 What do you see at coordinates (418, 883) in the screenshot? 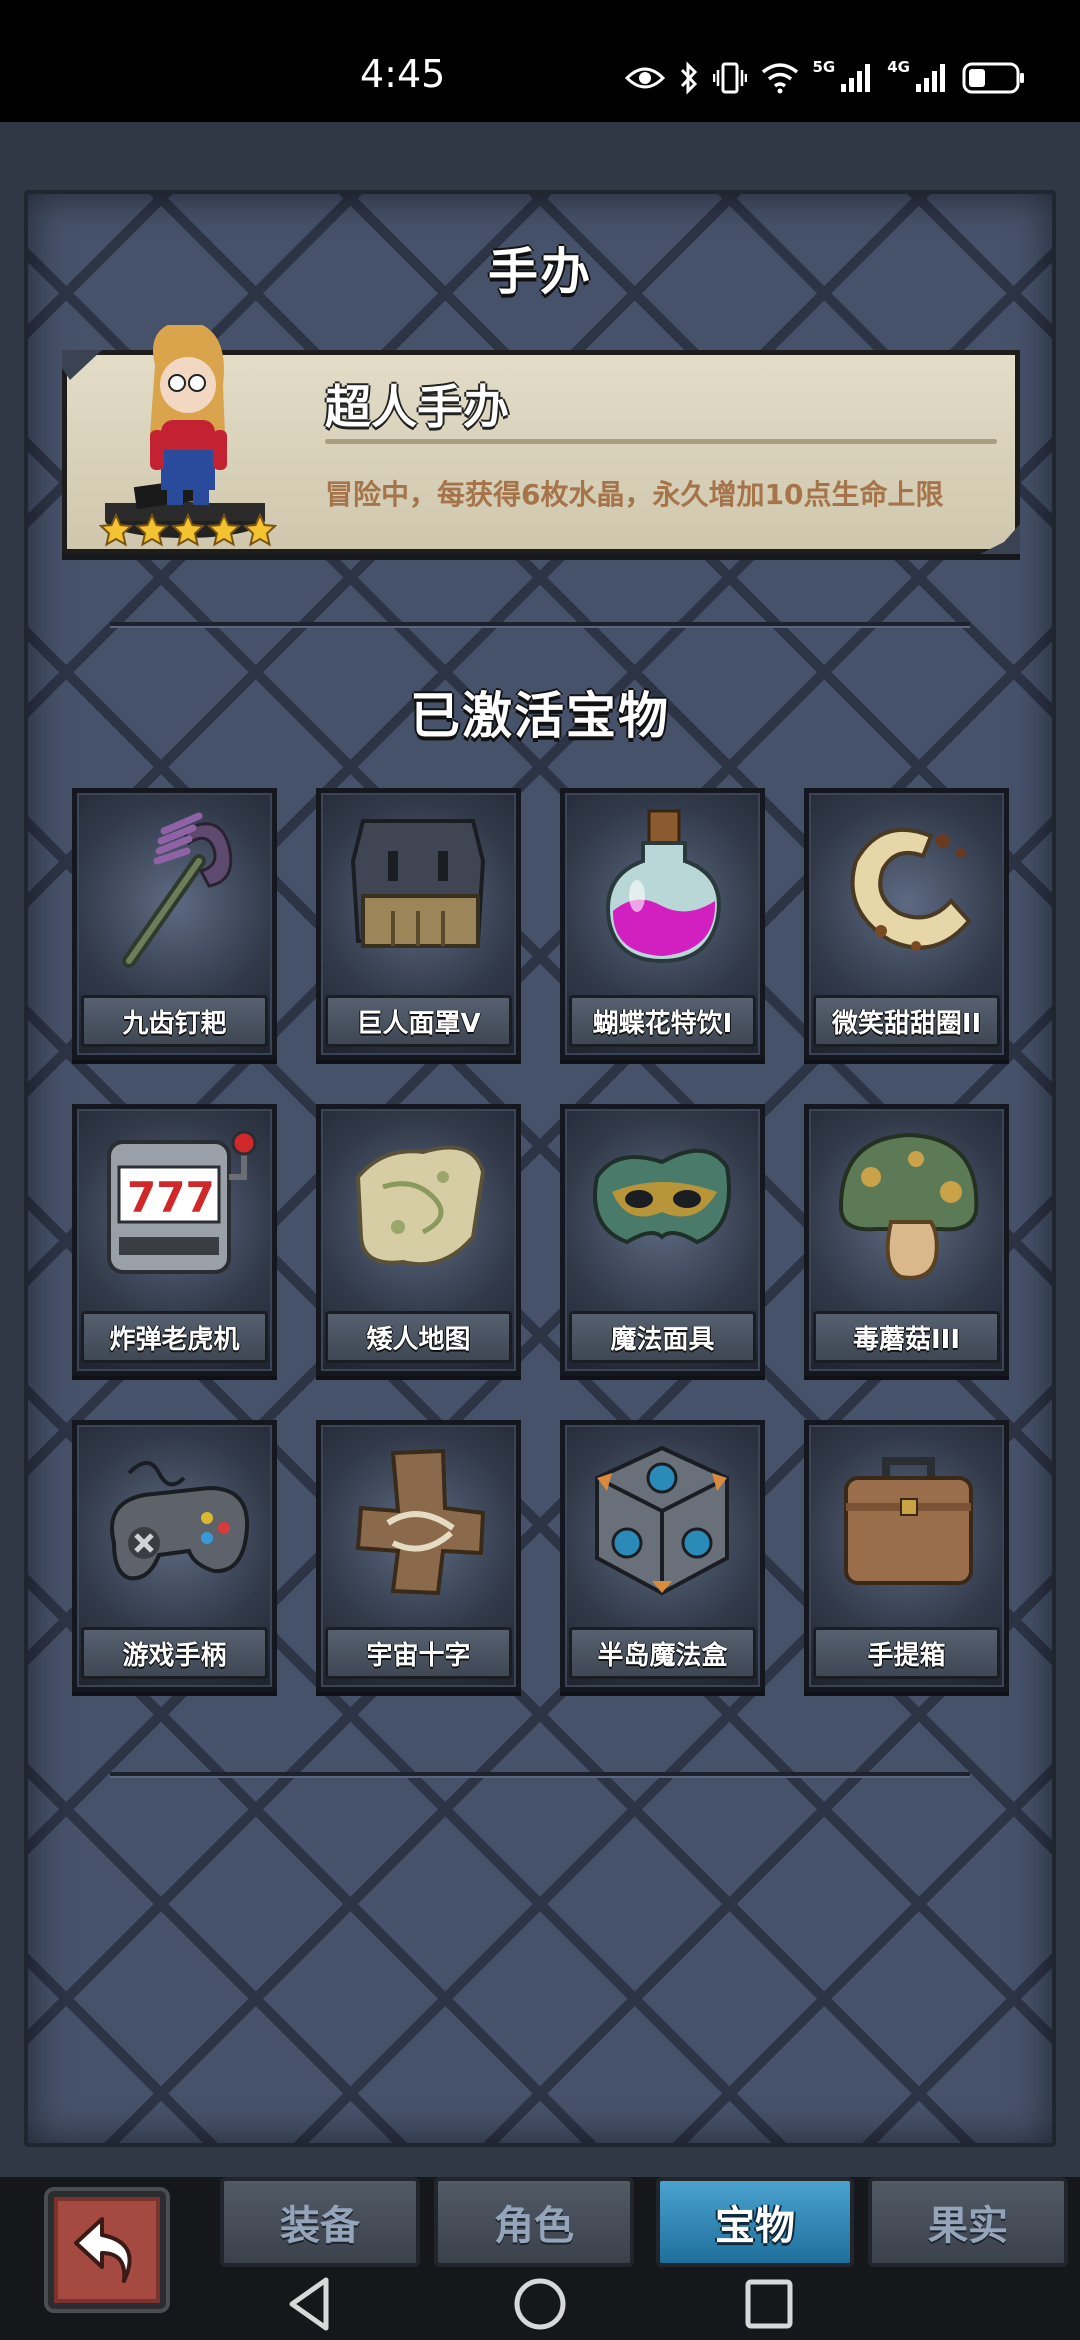
I see `giant-mask-icon` at bounding box center [418, 883].